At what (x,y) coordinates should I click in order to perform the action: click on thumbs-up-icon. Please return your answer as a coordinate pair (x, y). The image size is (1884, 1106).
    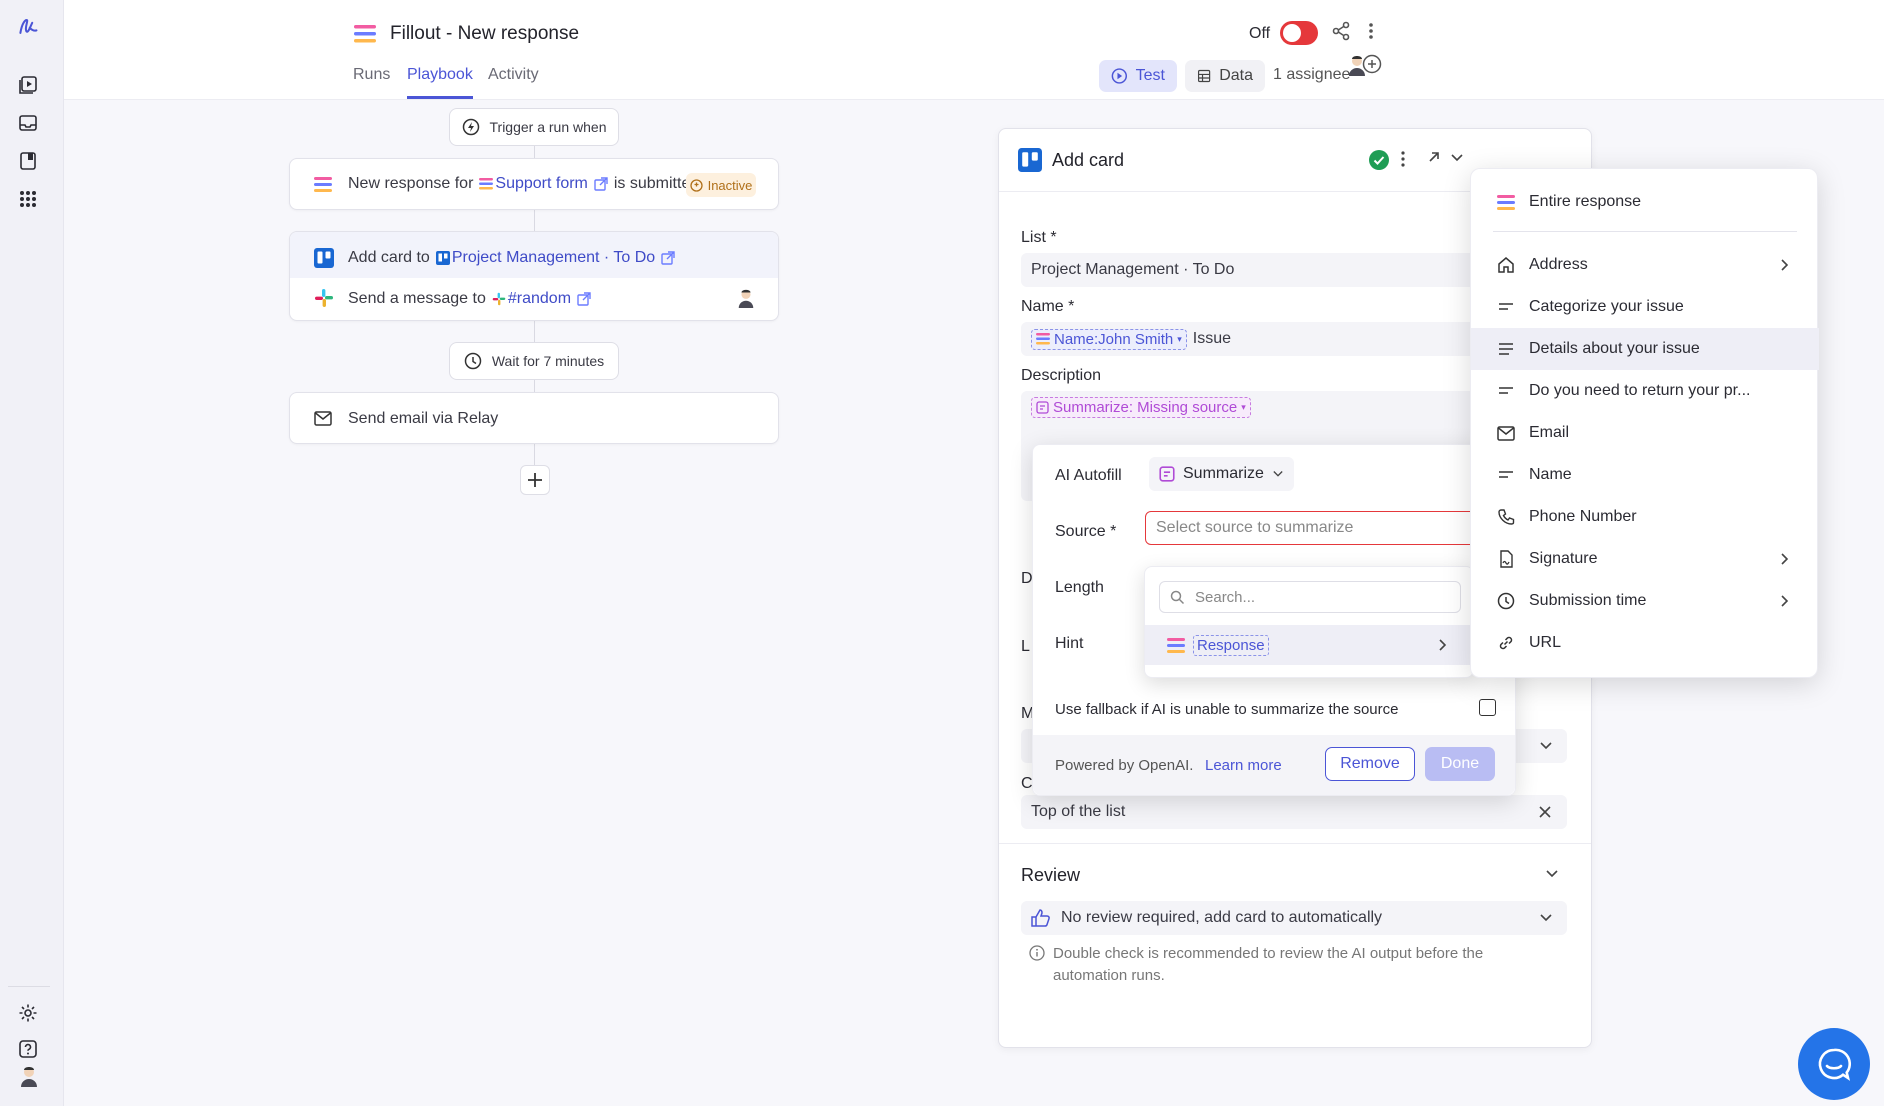
    Looking at the image, I should click on (1040, 918).